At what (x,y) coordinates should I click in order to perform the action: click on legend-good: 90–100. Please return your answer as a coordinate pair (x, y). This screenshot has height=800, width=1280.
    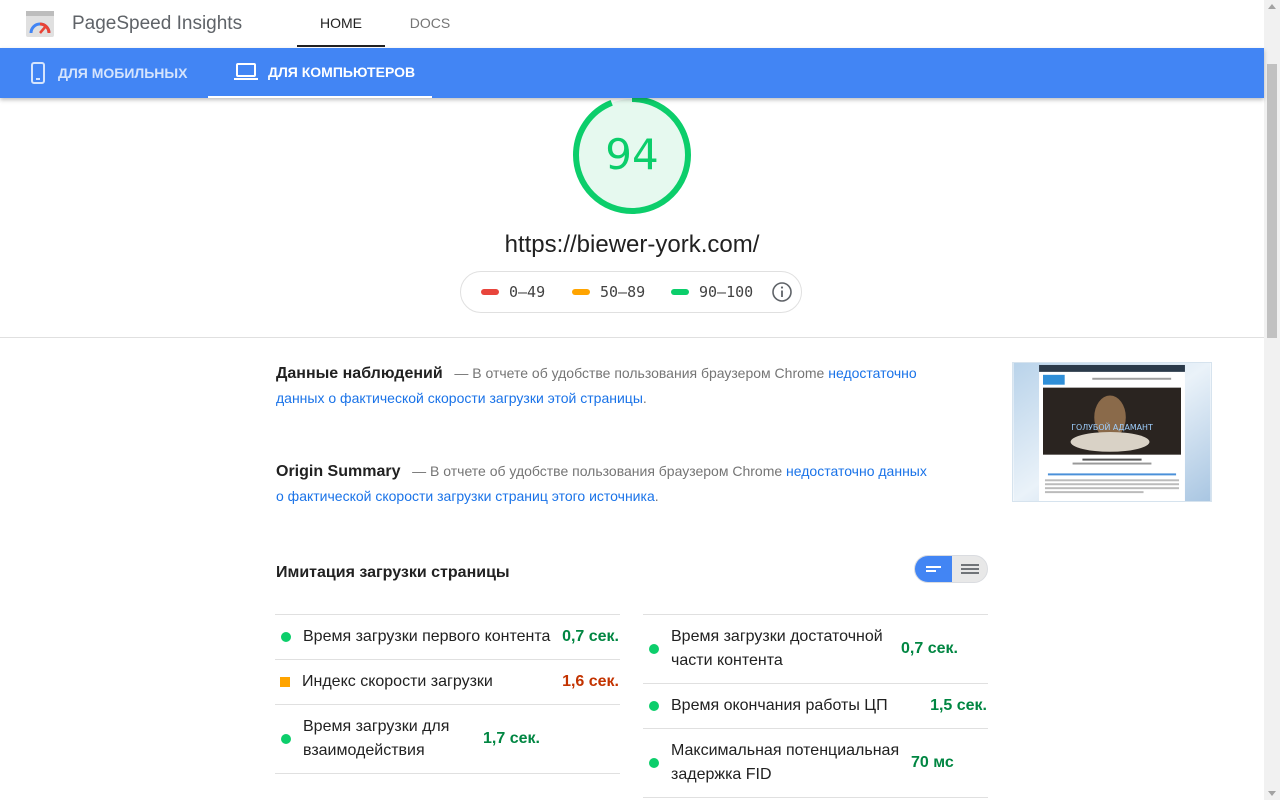
    Looking at the image, I should click on (712, 292).